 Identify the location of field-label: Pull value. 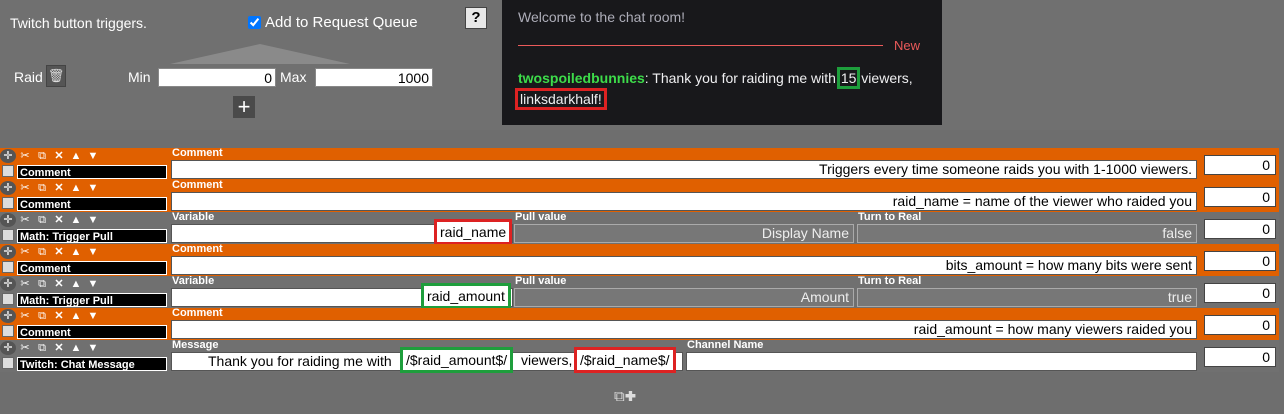
(541, 281).